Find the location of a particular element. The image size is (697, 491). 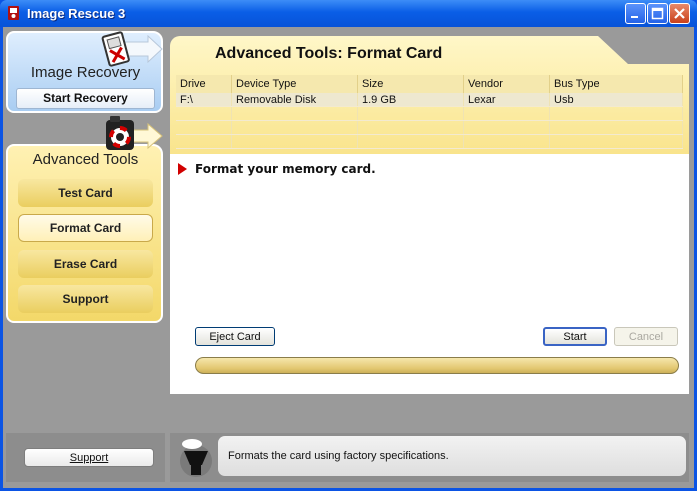

start-button: Start is located at coordinates (575, 336).